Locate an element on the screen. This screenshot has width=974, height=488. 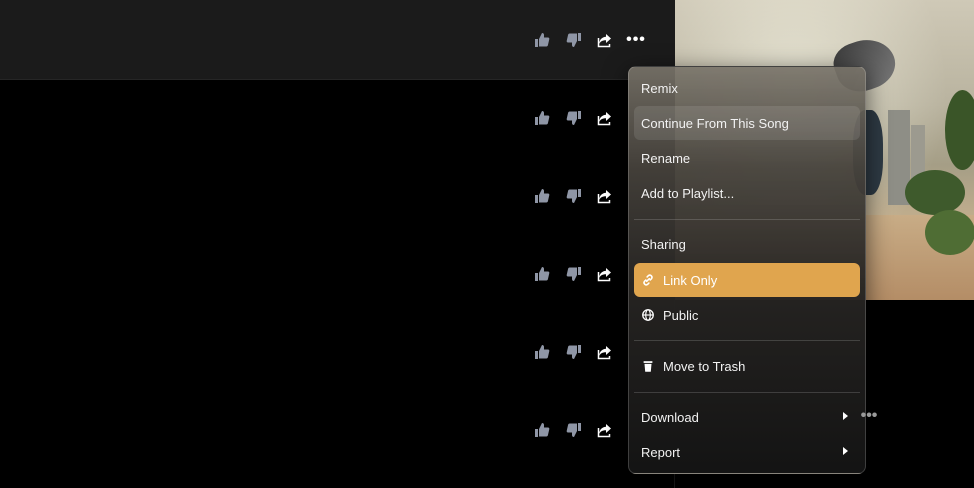
sharing-heading: Sharing is located at coordinates (663, 244).